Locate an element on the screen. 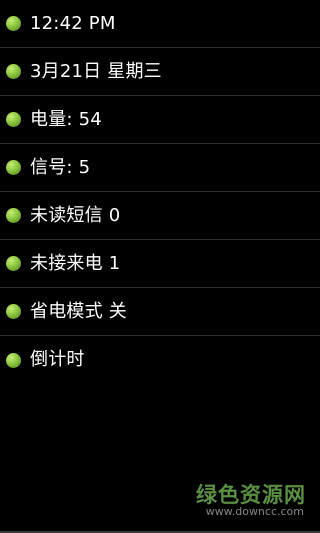  list-item-unread-sms: 未读短信 0 is located at coordinates (160, 216).